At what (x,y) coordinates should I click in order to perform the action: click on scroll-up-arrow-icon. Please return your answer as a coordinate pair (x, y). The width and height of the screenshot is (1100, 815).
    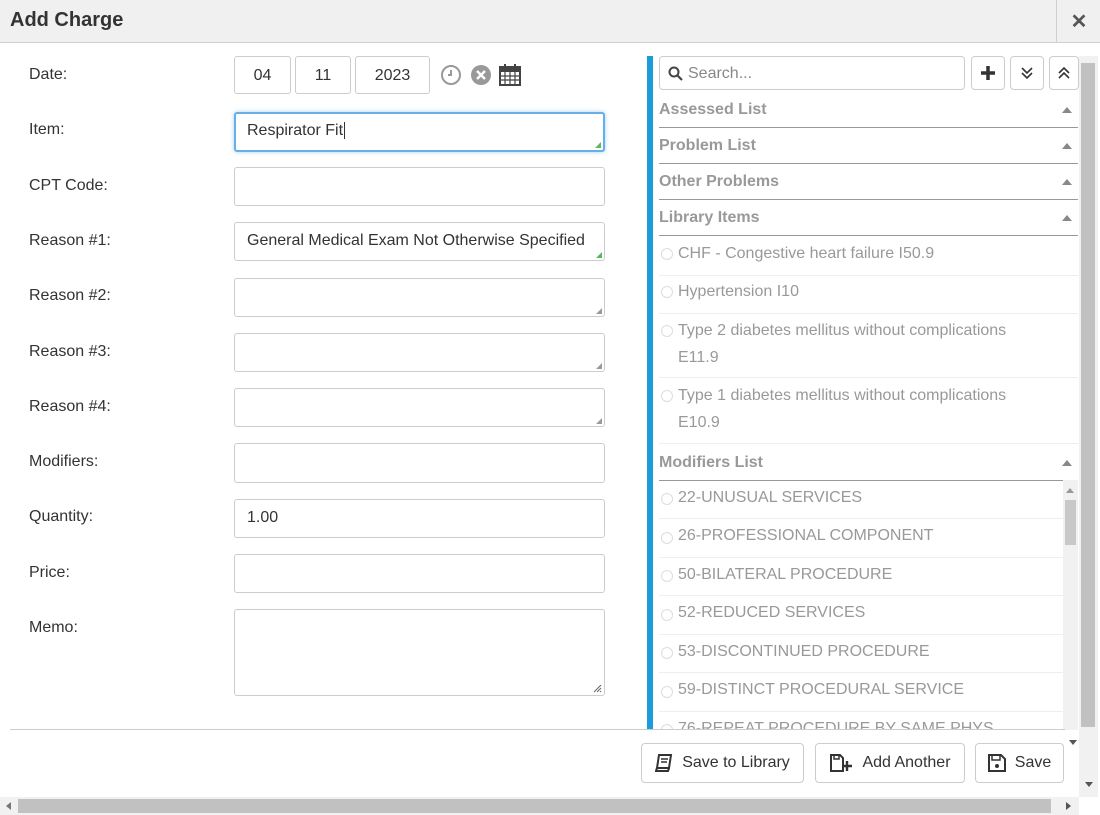
    Looking at the image, I should click on (1070, 490).